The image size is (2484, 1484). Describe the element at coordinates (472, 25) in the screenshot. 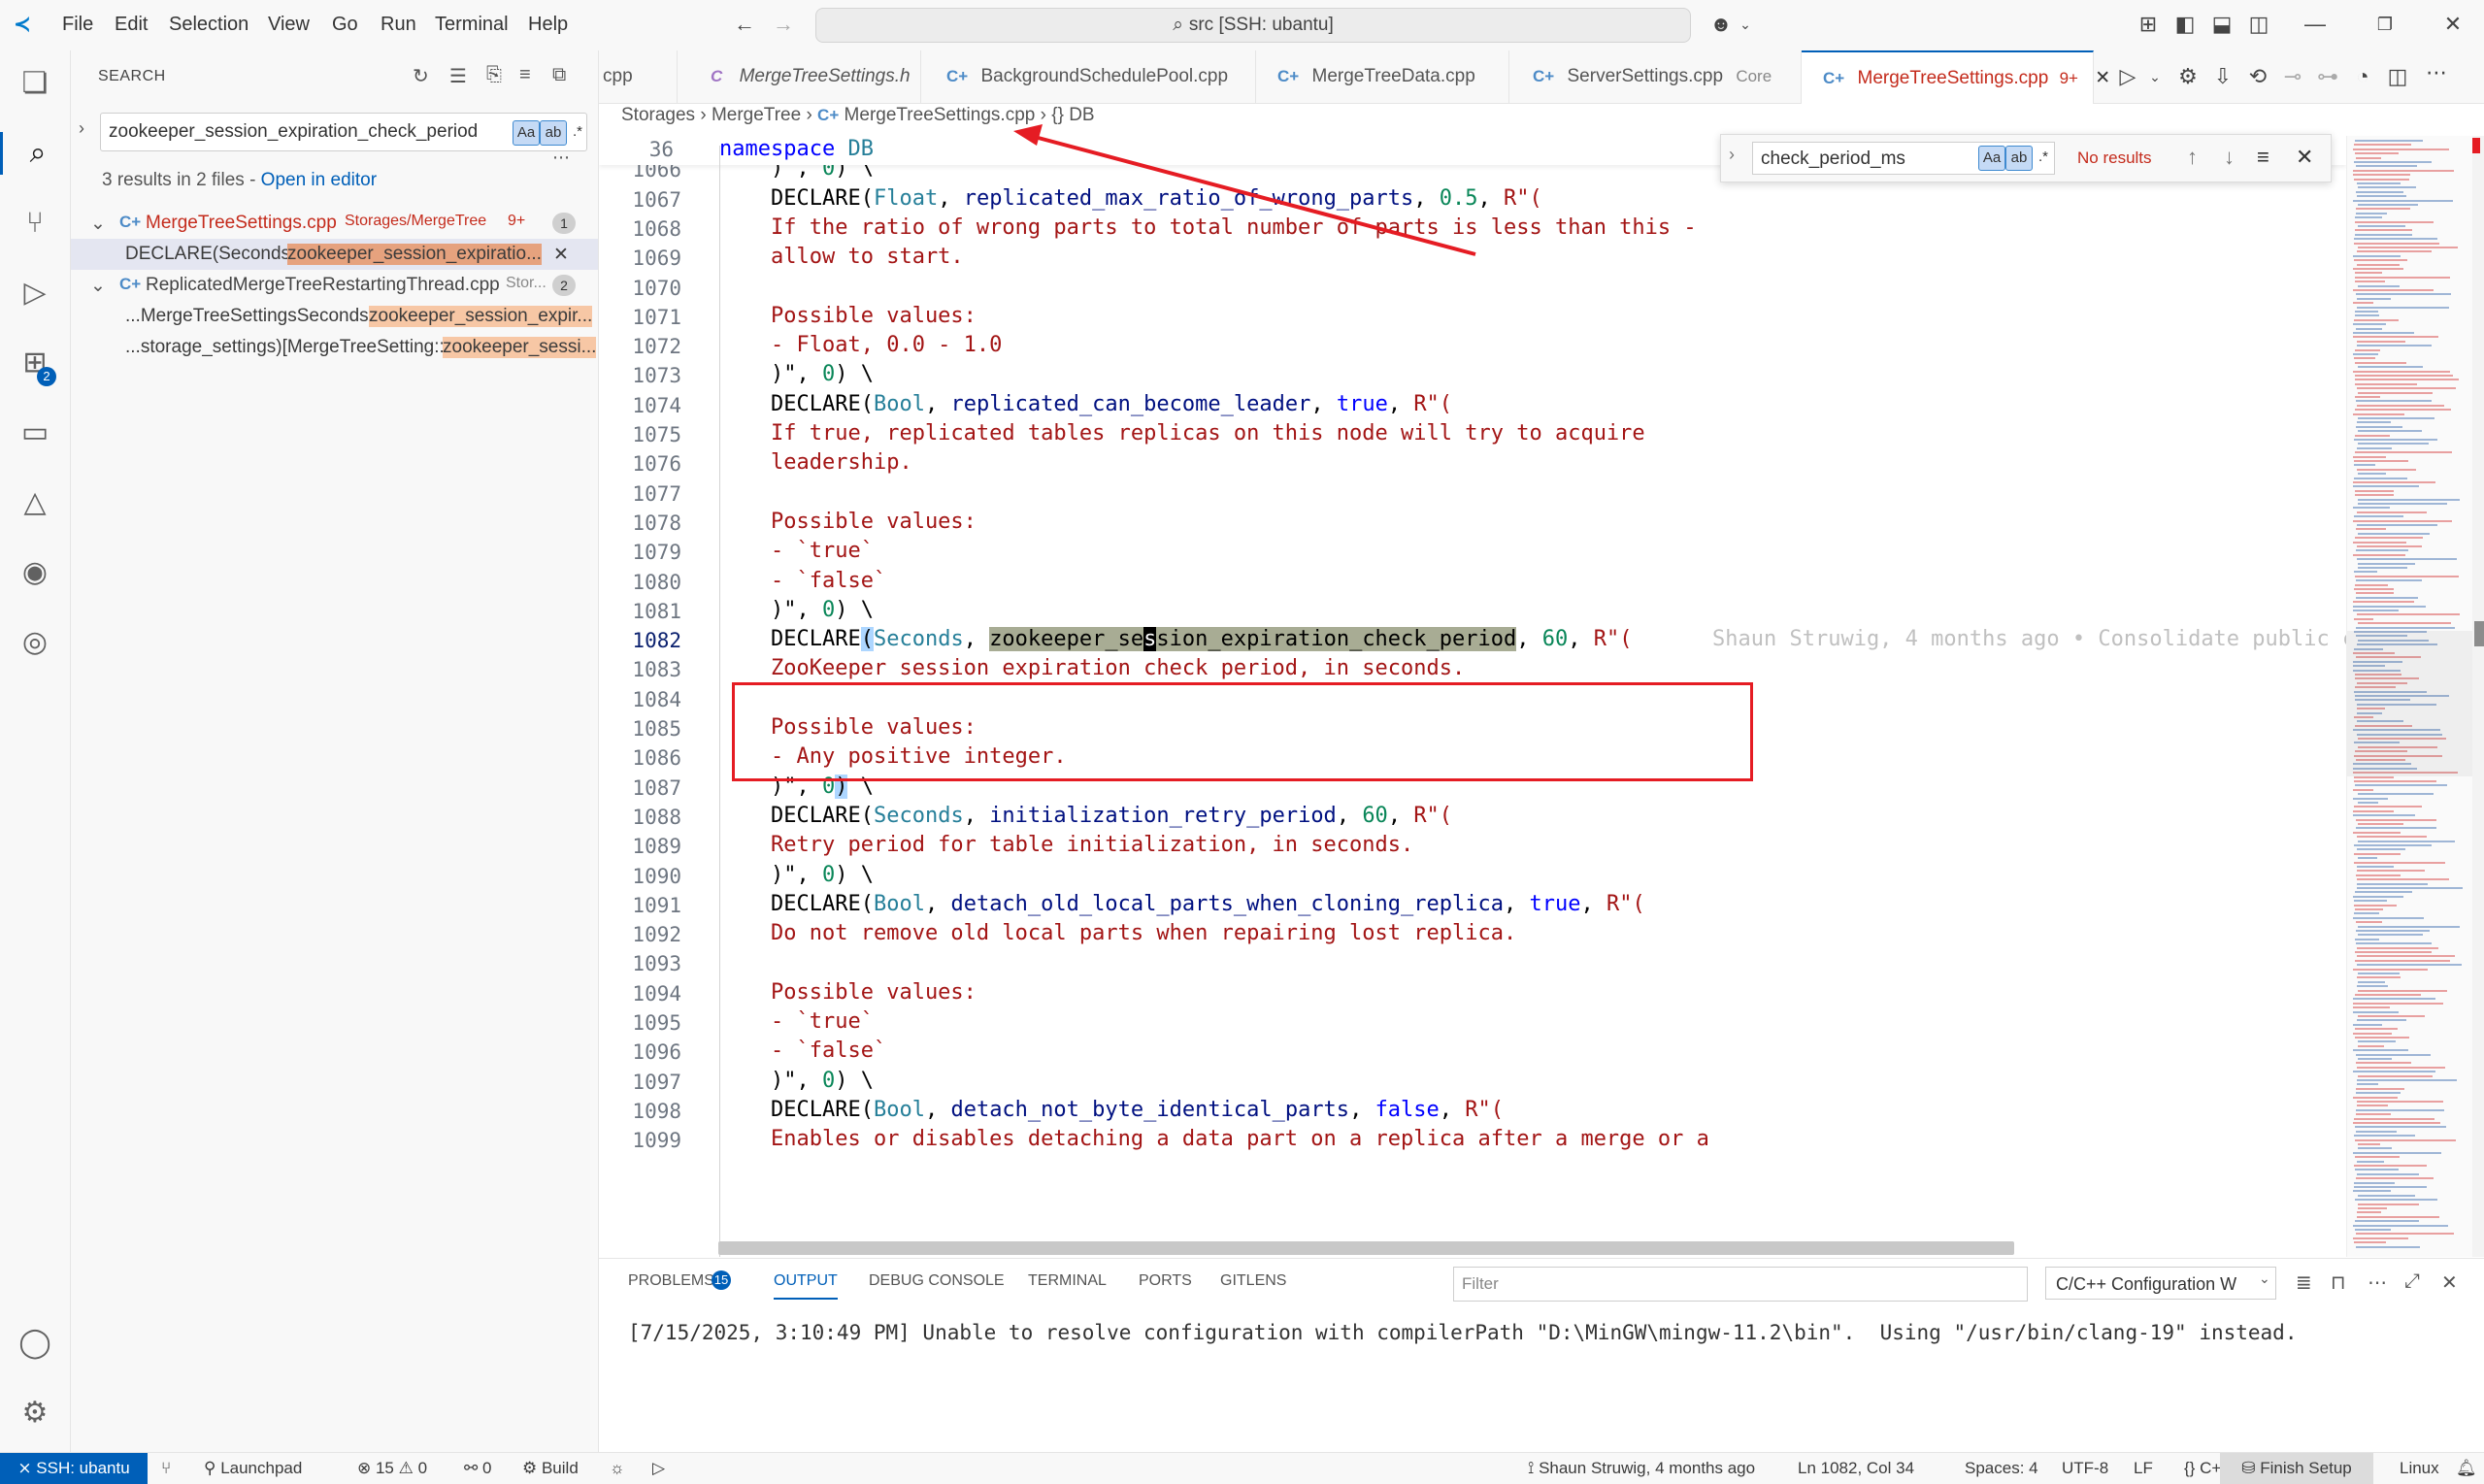

I see `menu-terminal: Terminal` at that location.